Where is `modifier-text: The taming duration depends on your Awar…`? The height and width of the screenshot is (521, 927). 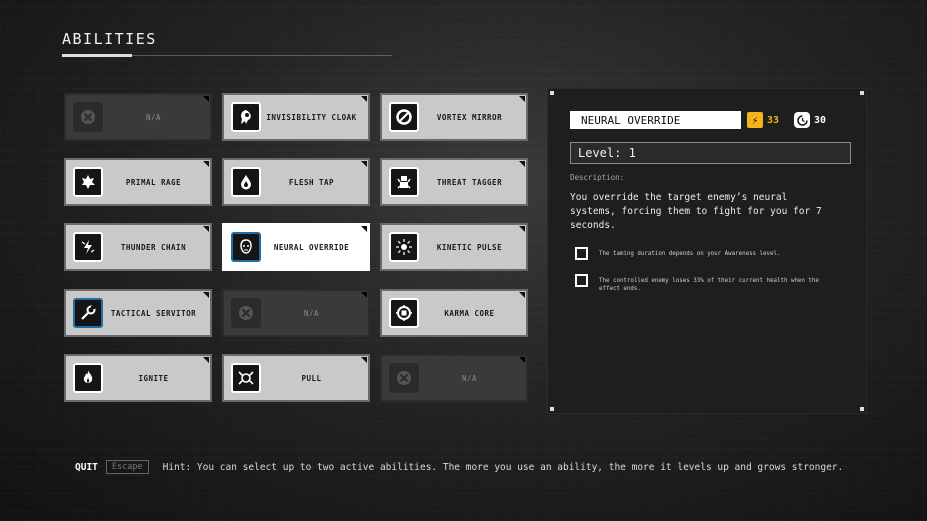 modifier-text: The taming duration depends on your Awar… is located at coordinates (690, 254).